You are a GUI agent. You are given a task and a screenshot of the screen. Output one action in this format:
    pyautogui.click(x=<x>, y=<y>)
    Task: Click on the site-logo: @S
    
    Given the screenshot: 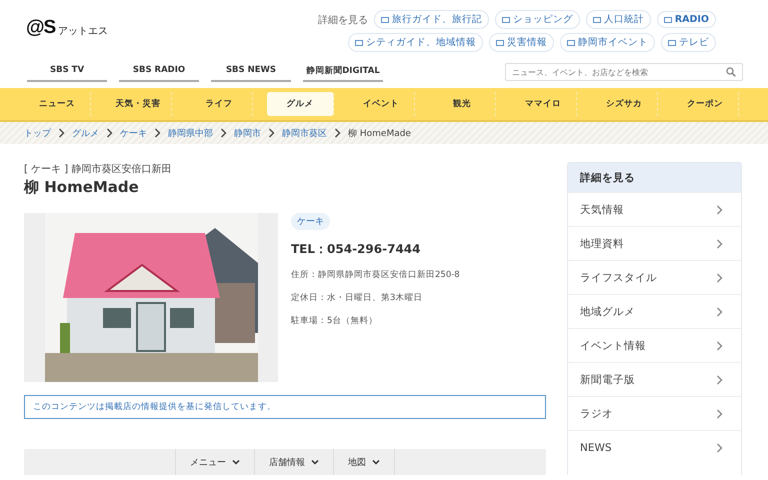 What is the action you would take?
    pyautogui.click(x=41, y=28)
    